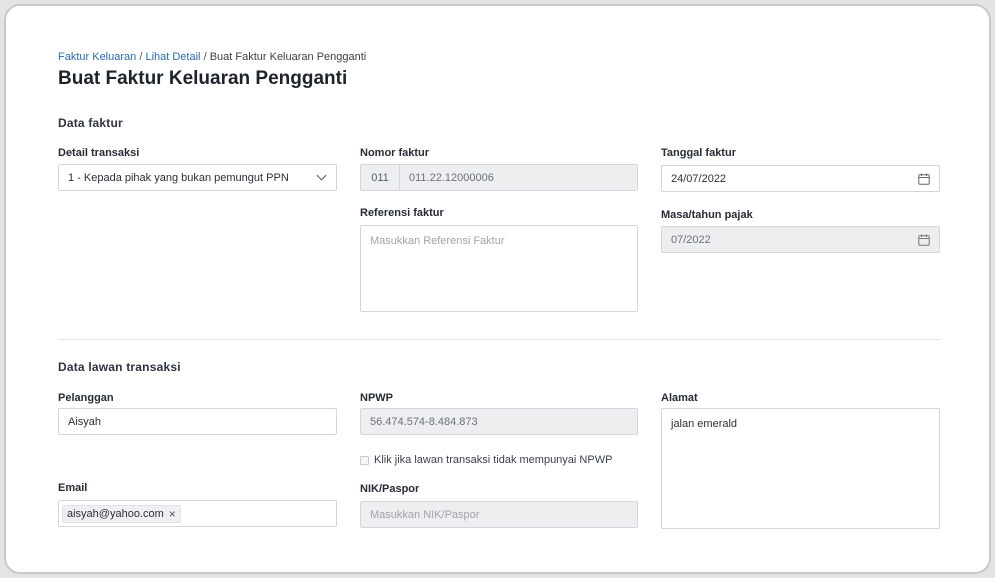 The image size is (995, 578). What do you see at coordinates (499, 268) in the screenshot?
I see `referensi-faktur-textarea: Masukkan Referensi Faktur` at bounding box center [499, 268].